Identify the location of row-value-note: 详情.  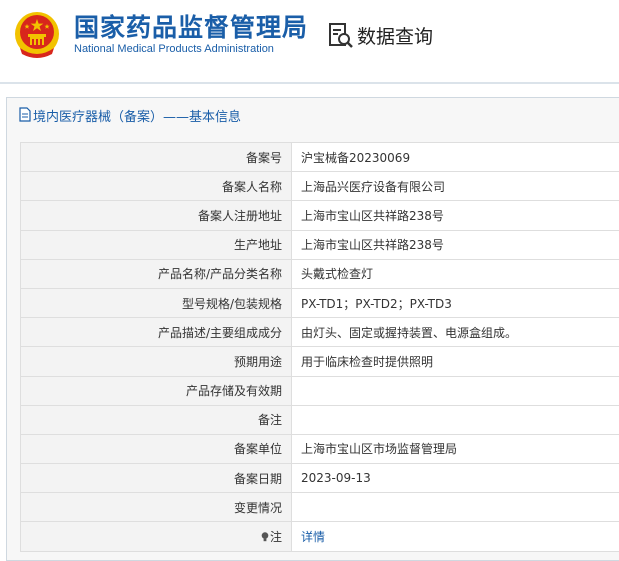
(455, 536).